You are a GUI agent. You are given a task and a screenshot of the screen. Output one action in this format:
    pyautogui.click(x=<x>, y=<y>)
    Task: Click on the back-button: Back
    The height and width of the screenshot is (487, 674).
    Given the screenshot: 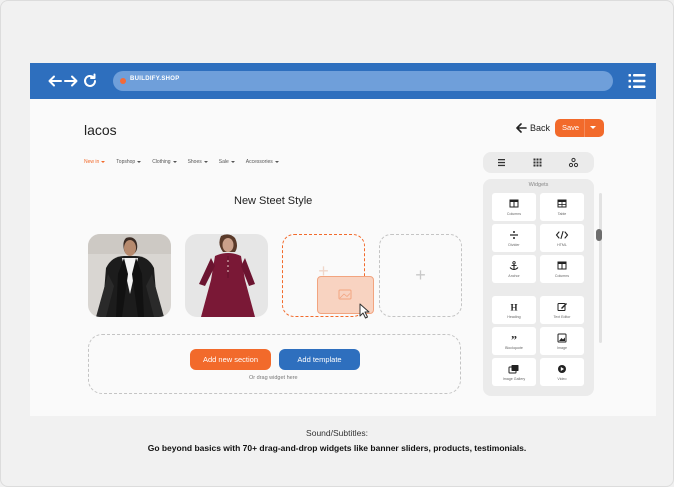 What is the action you would take?
    pyautogui.click(x=533, y=128)
    